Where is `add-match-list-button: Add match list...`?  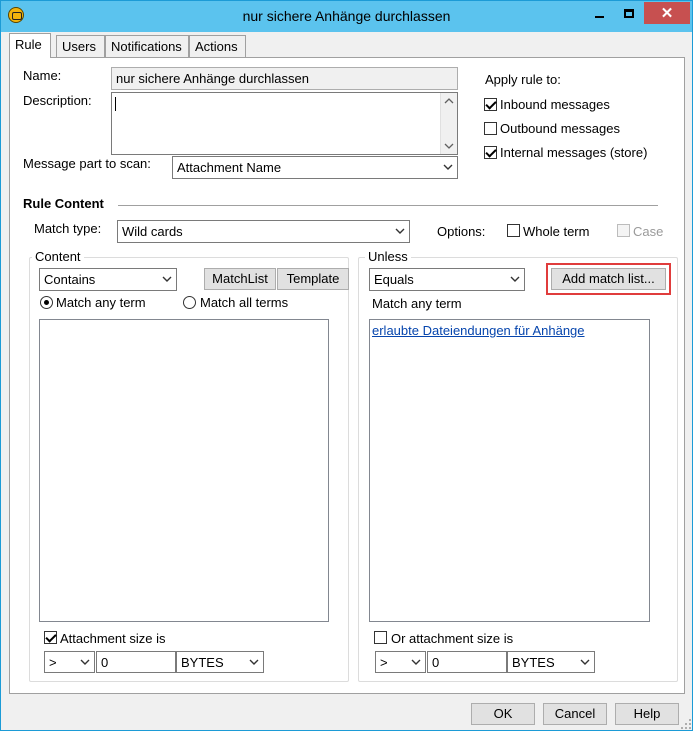 add-match-list-button: Add match list... is located at coordinates (608, 279).